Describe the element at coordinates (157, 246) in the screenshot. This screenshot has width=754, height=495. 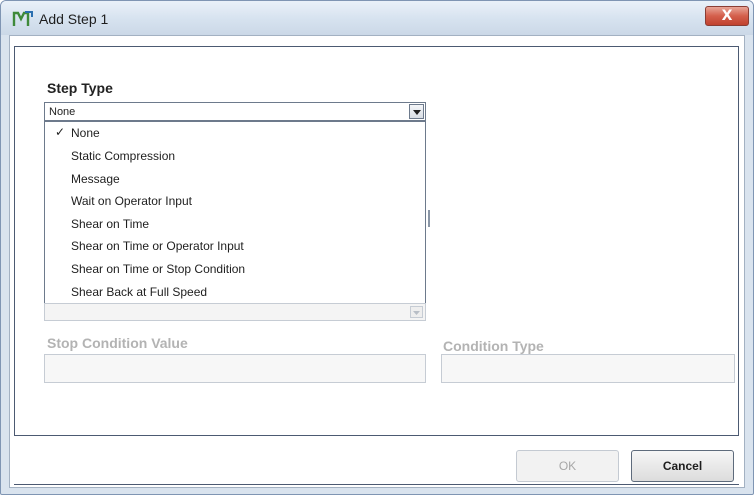
I see `option-label: Shear on Time or Operator Input` at that location.